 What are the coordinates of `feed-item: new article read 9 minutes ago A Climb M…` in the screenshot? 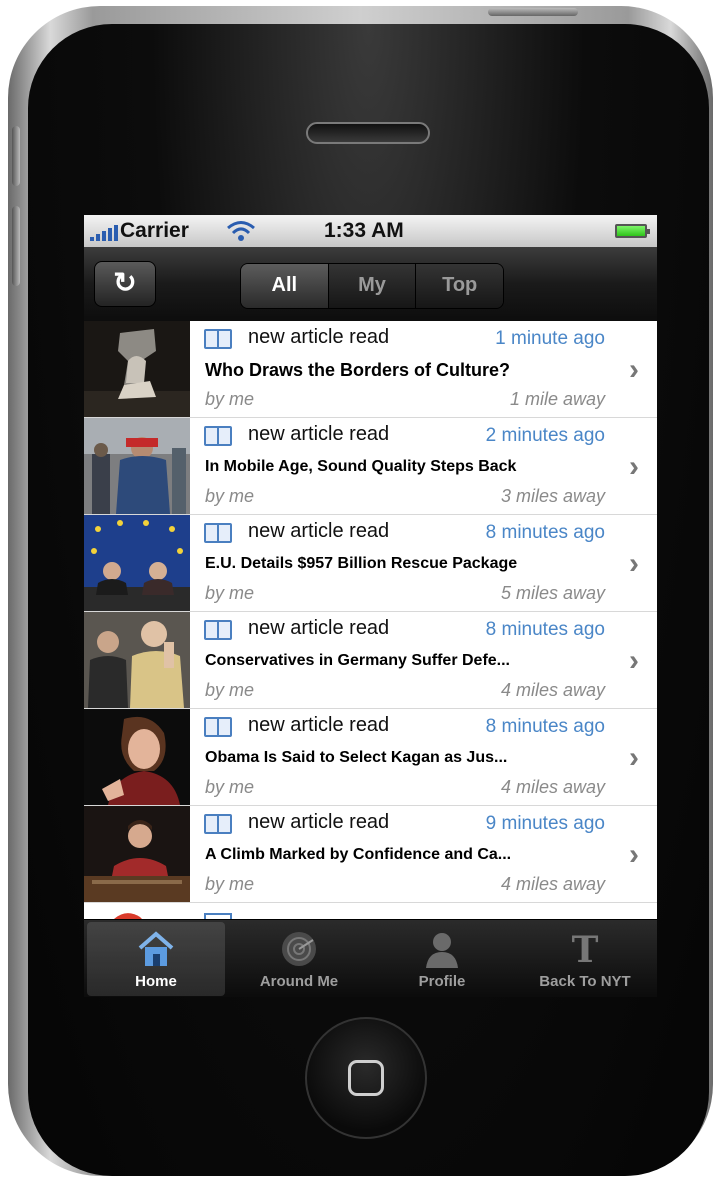 It's located at (370, 854).